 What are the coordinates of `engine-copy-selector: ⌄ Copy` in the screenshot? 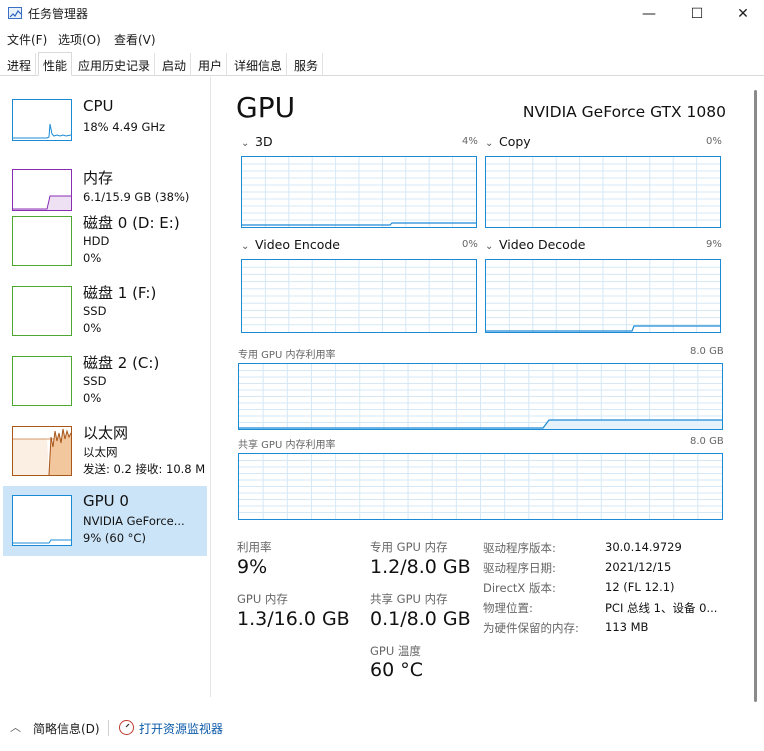 It's located at (508, 141).